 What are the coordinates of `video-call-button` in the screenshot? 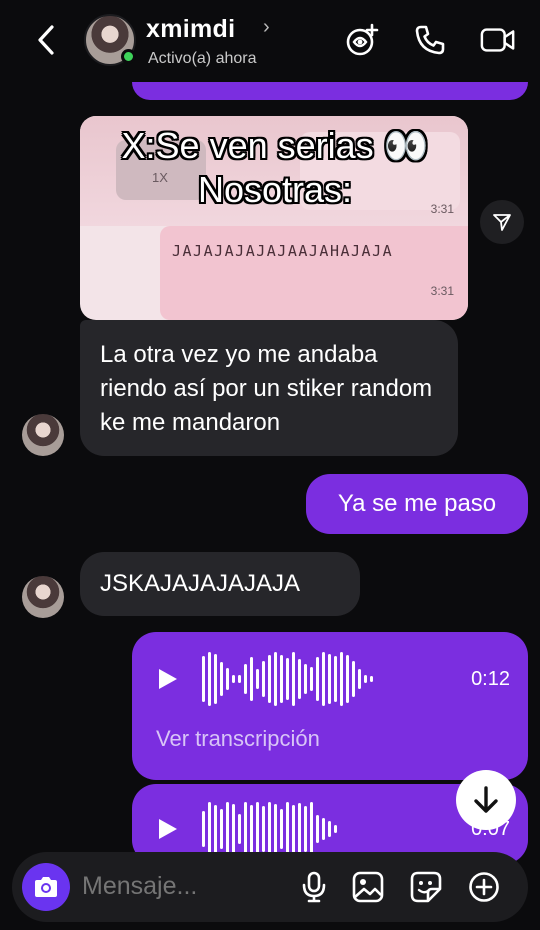 It's located at (498, 40).